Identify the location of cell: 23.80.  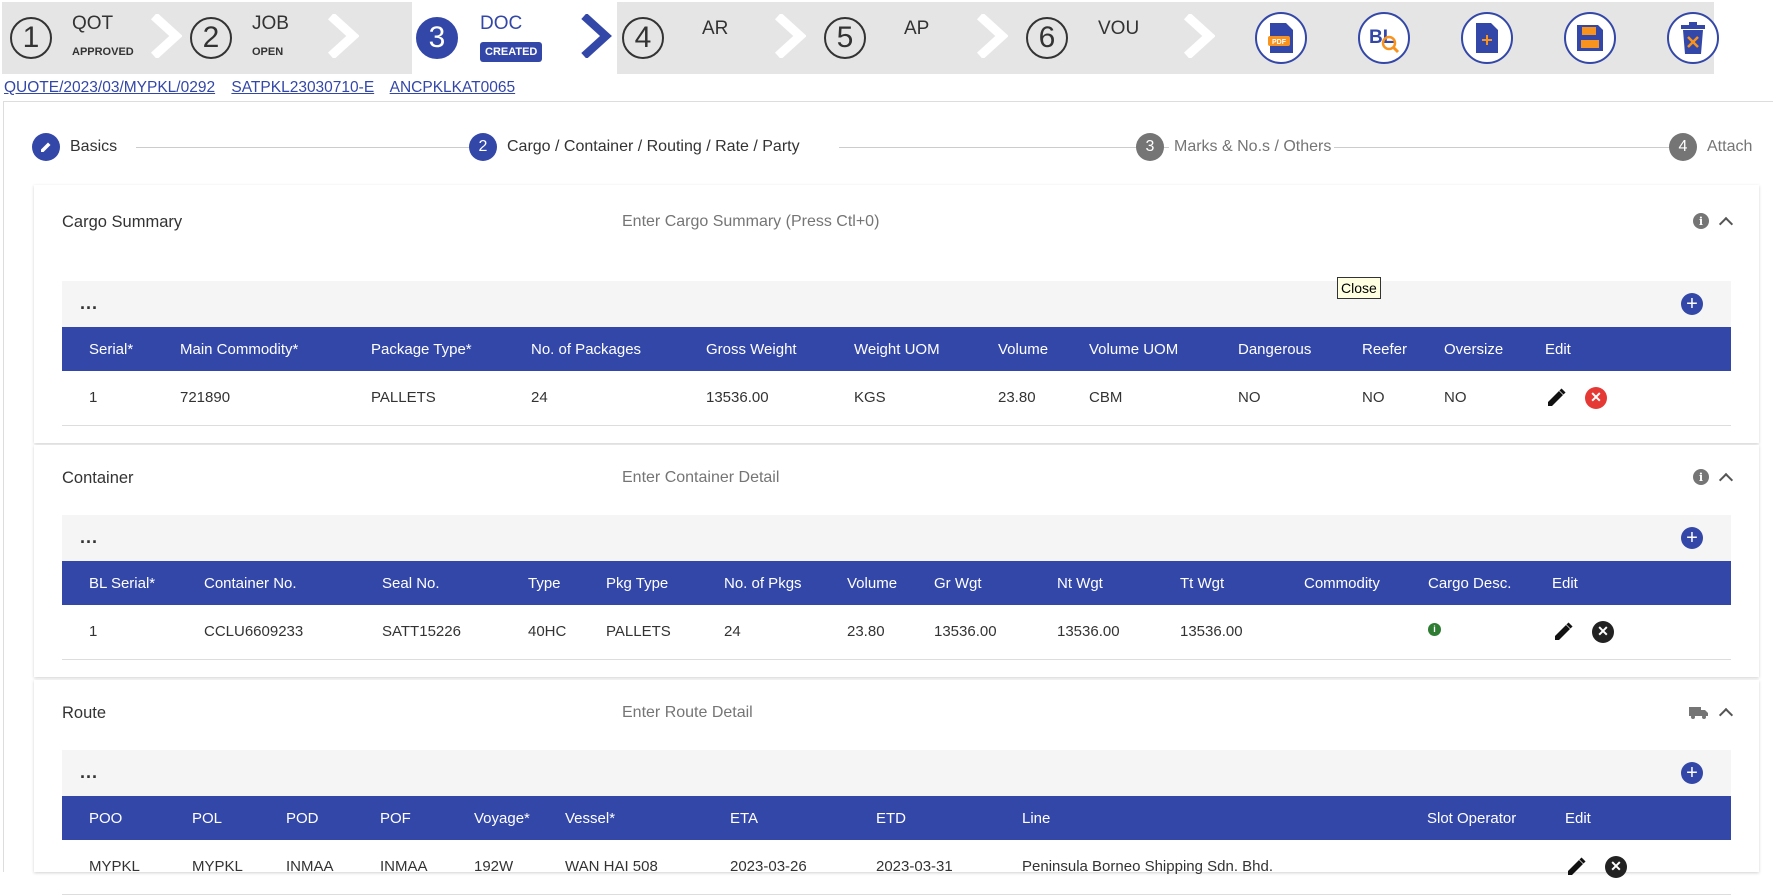
(1016, 398).